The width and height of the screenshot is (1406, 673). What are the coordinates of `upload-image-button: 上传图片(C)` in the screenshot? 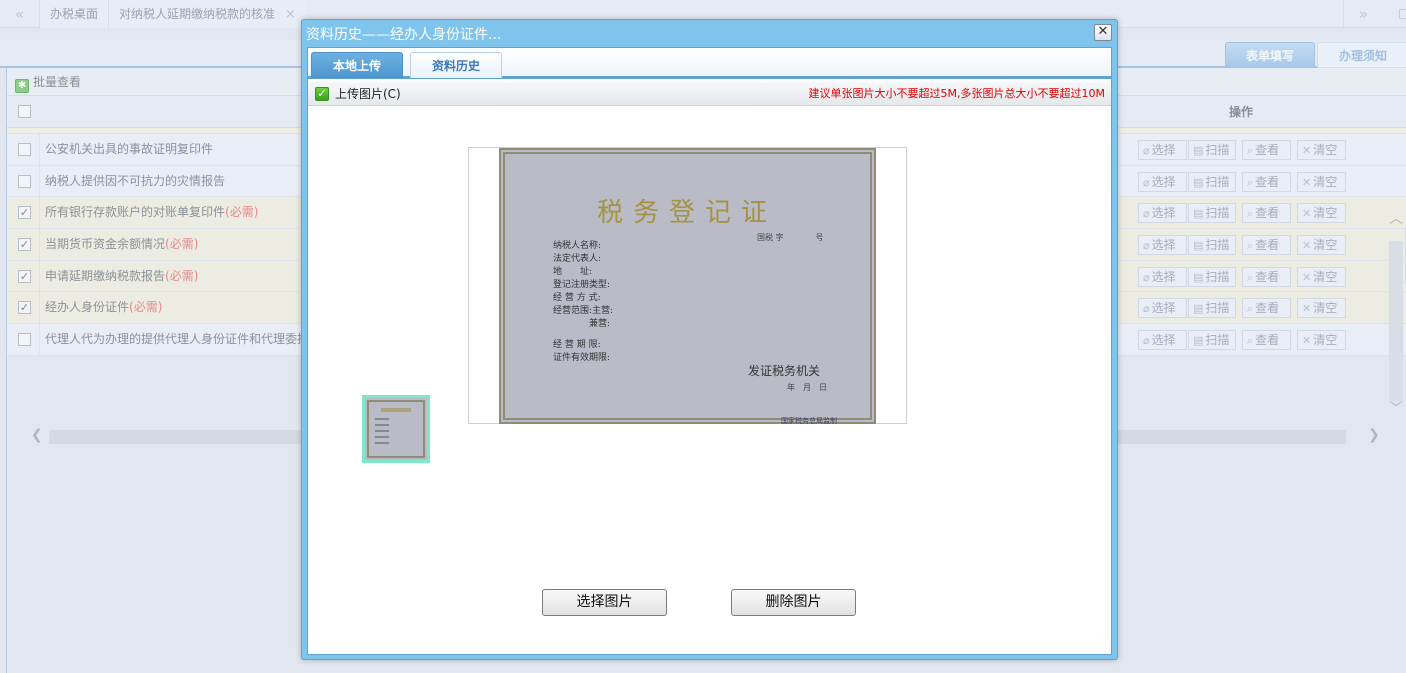 It's located at (368, 94).